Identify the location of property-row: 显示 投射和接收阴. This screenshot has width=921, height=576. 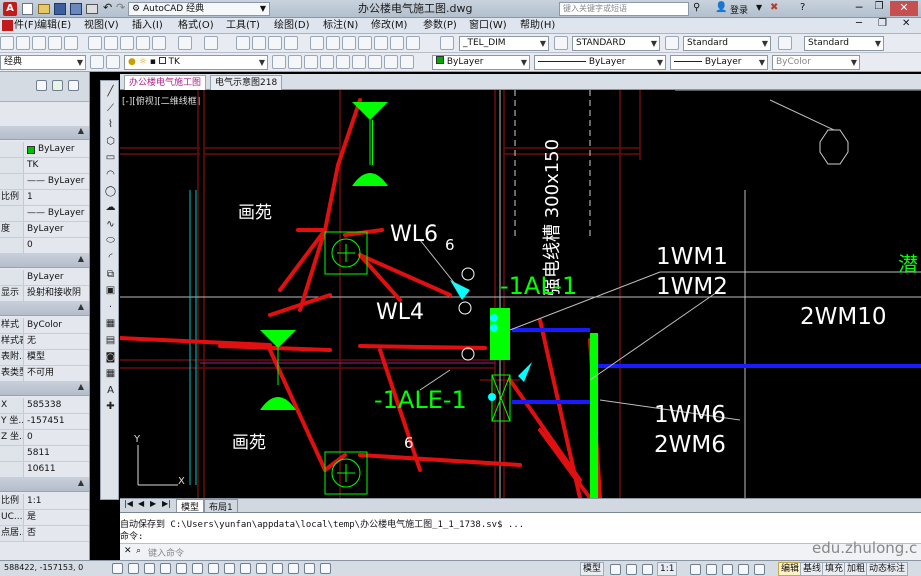
(44, 294).